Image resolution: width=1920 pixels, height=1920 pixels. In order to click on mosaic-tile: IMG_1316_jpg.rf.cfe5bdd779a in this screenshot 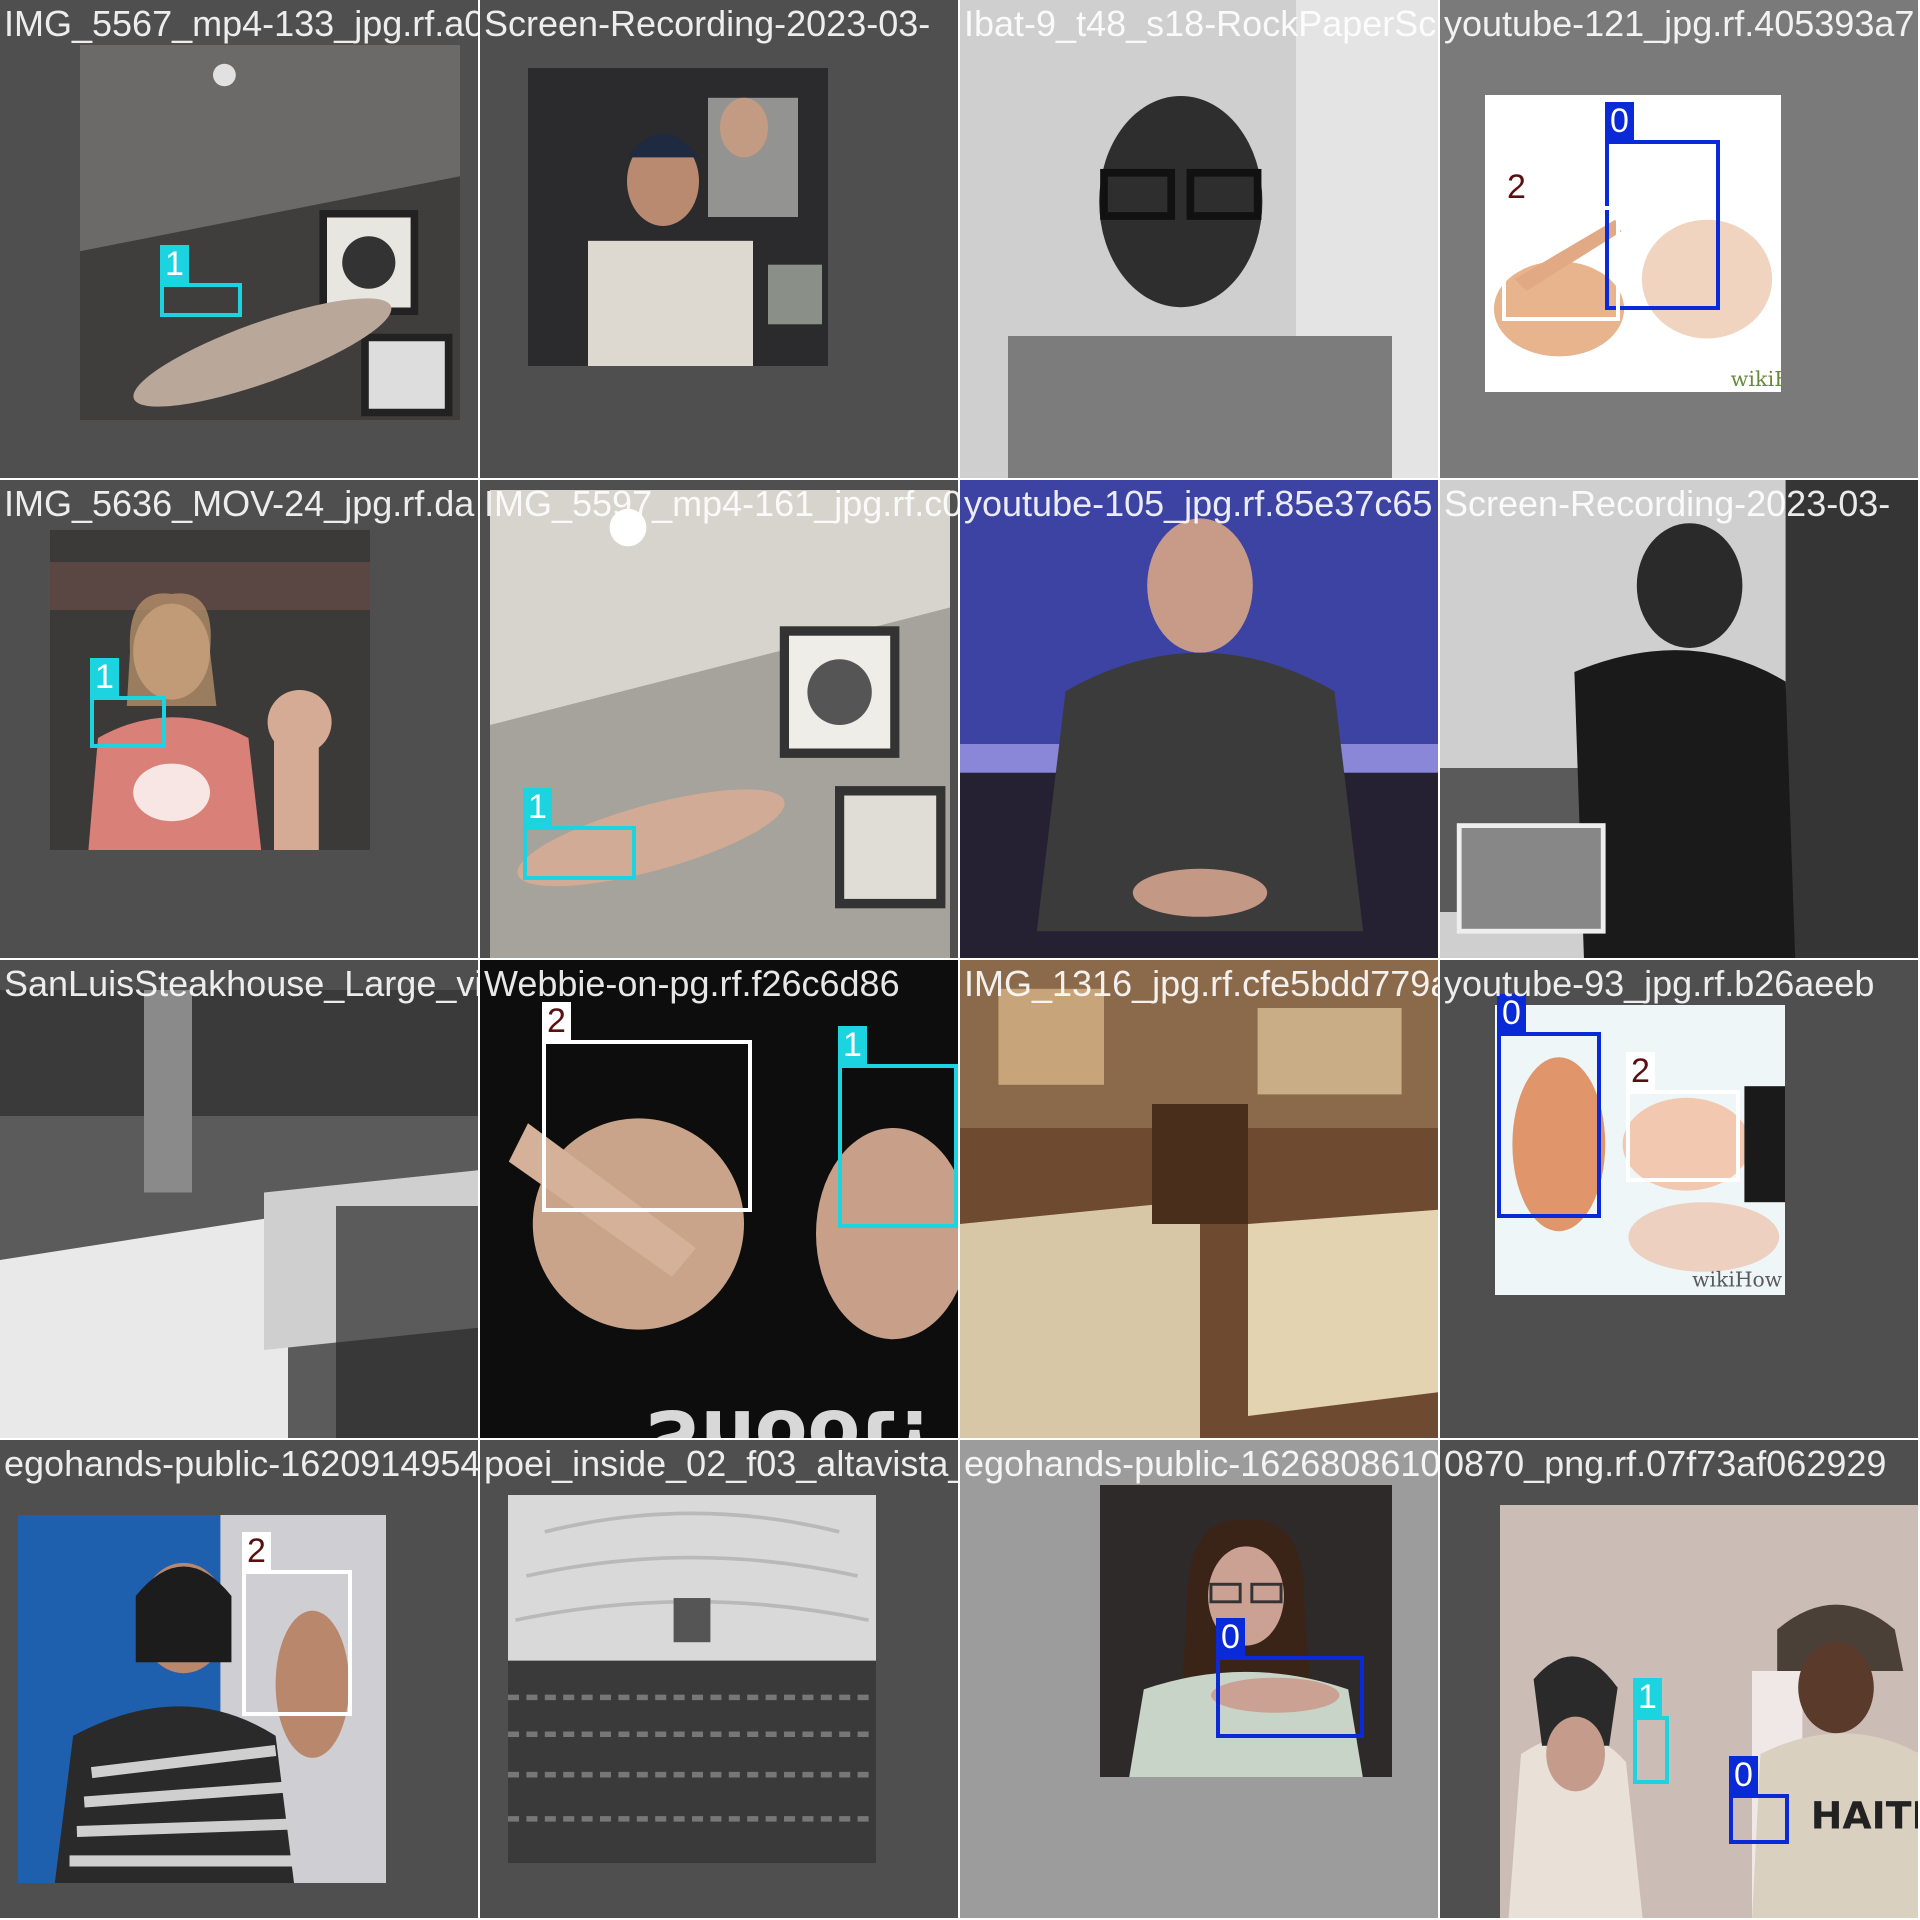, I will do `click(1200, 1200)`.